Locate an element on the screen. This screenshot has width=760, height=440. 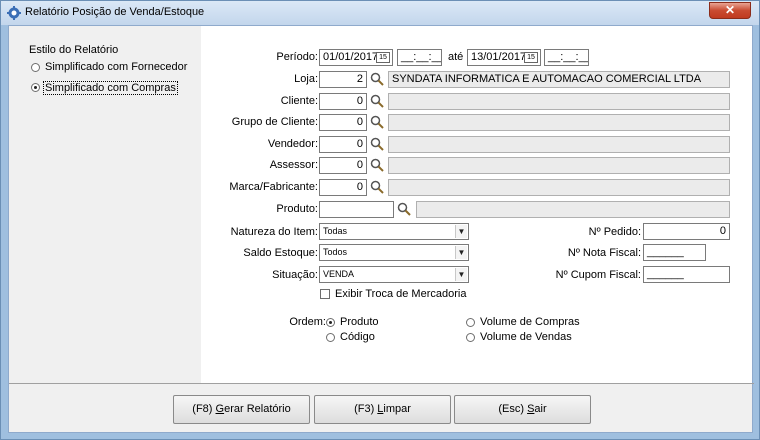
nota-fiscal-label: Nº Nota Fiscal: is located at coordinates (604, 253).